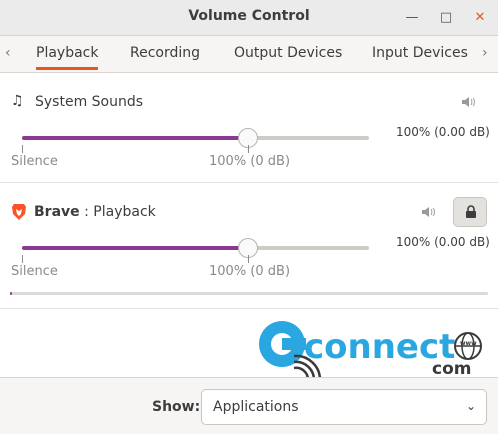  What do you see at coordinates (165, 53) in the screenshot?
I see `tab-recording: Recording` at bounding box center [165, 53].